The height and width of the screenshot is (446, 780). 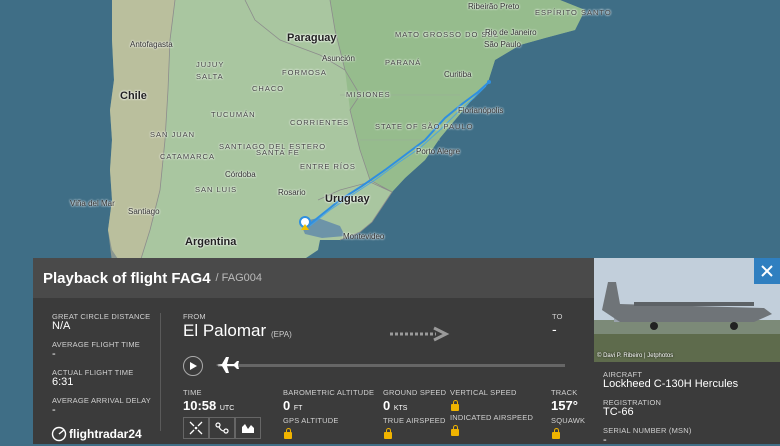 I want to click on gs-value: 0 KTS, so click(x=395, y=405).